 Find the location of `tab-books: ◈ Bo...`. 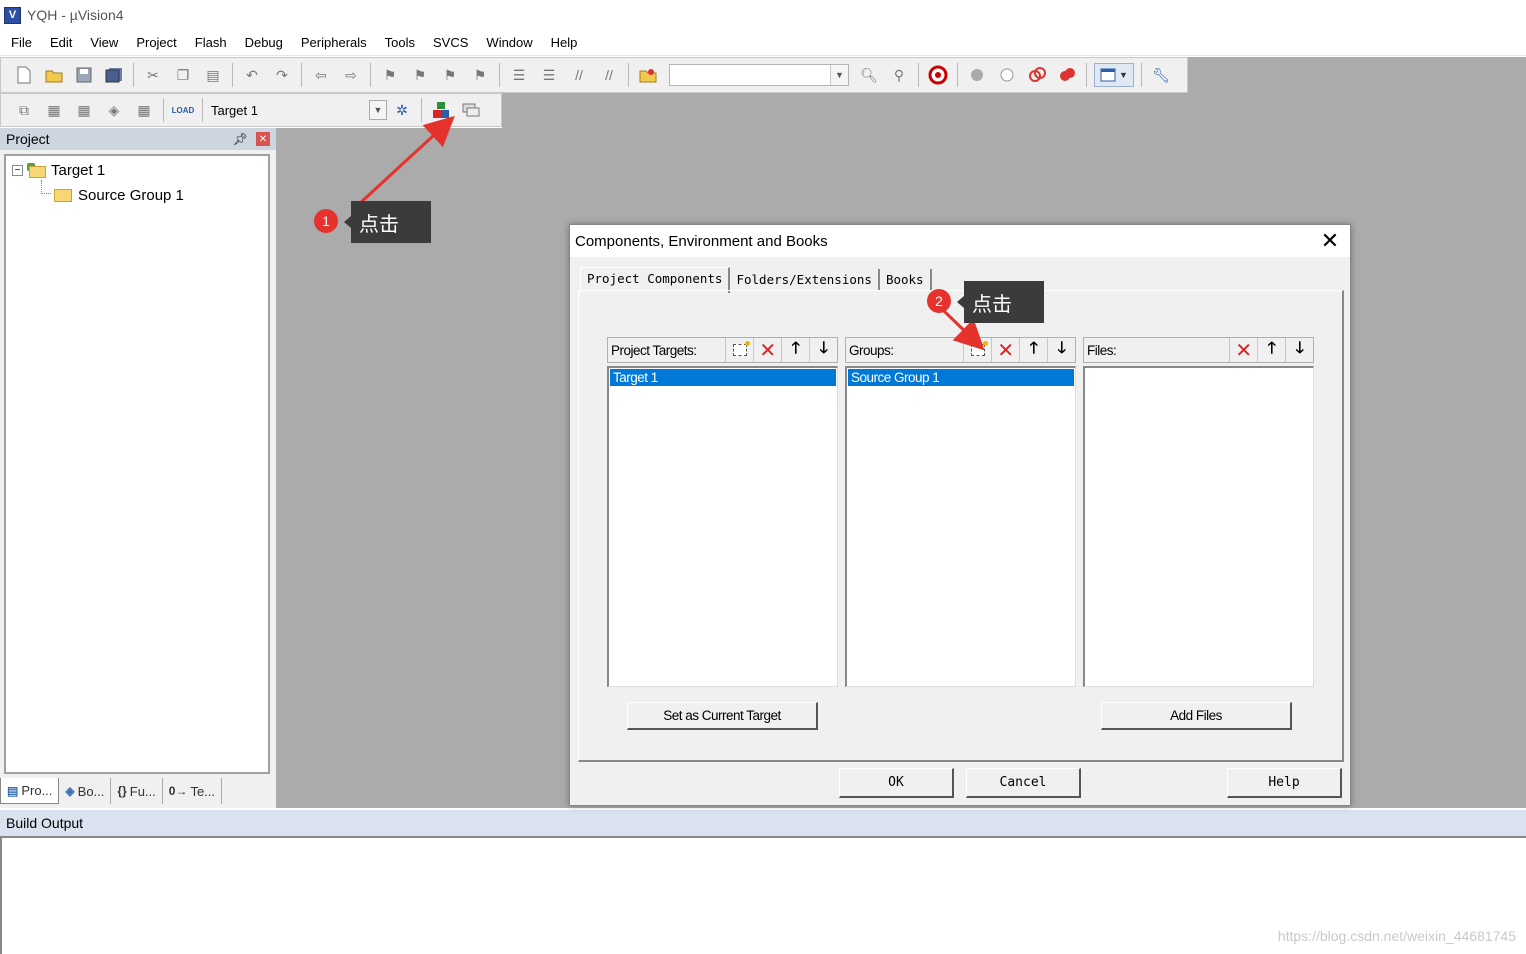

tab-books: ◈ Bo... is located at coordinates (85, 791).